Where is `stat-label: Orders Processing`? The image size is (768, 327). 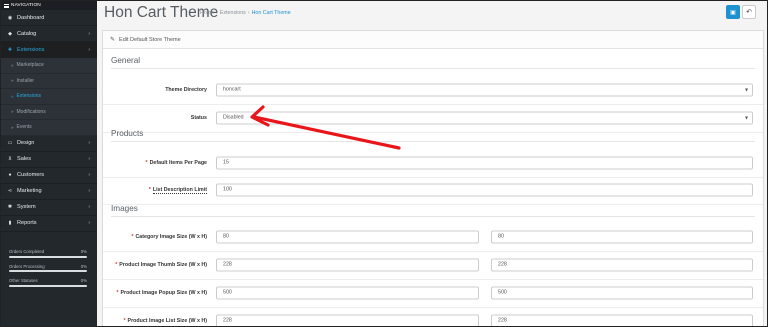
stat-label: Orders Processing is located at coordinates (27, 266).